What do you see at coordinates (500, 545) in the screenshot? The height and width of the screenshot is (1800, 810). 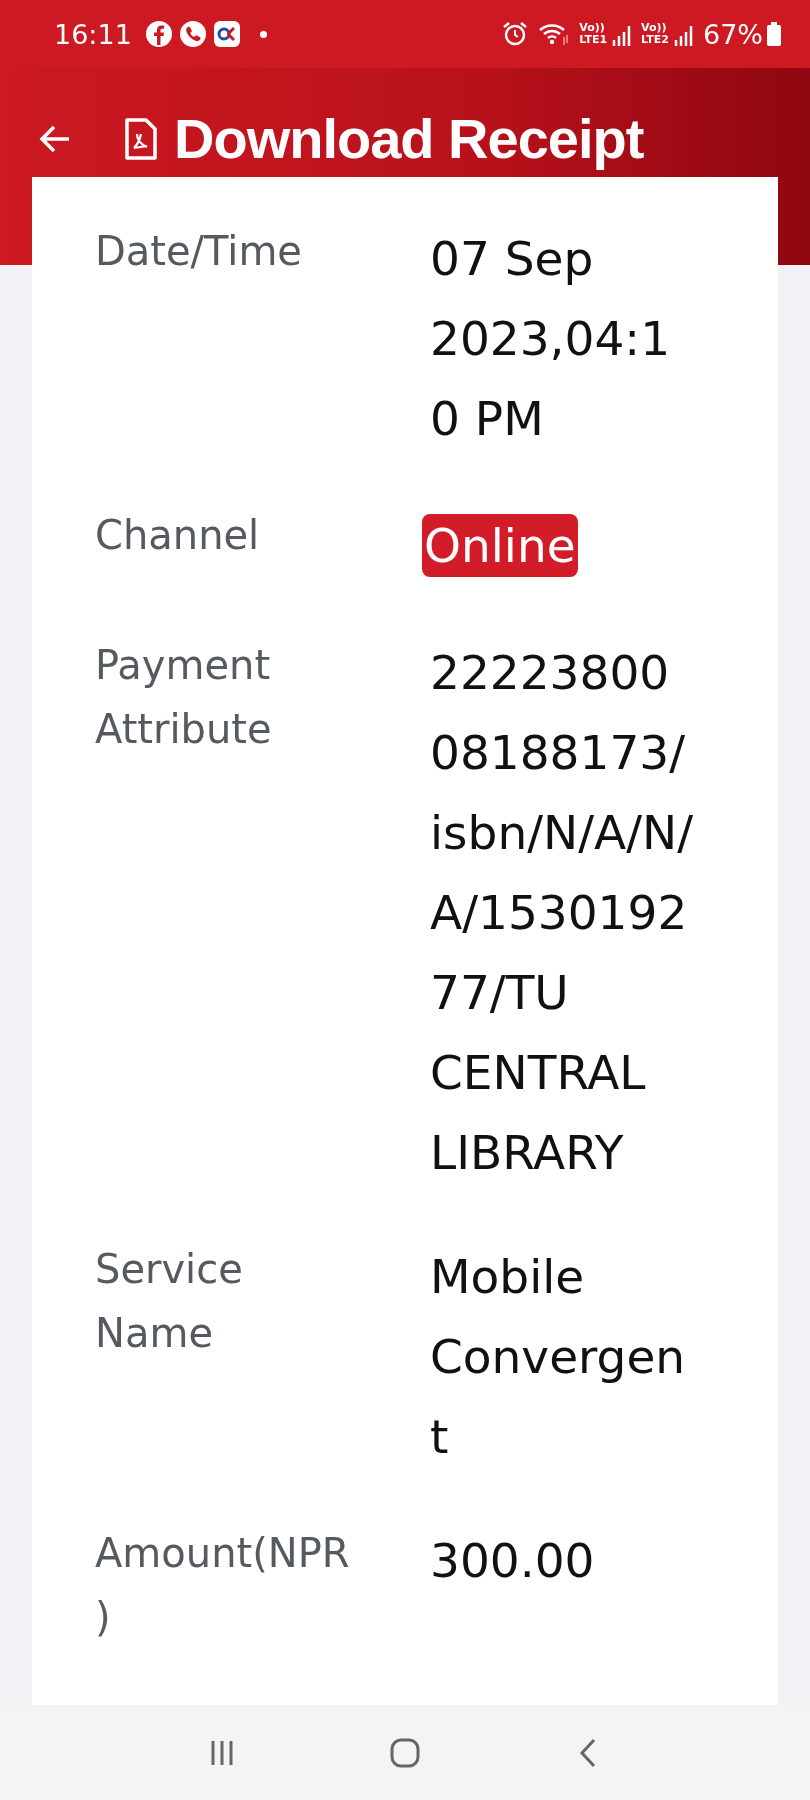 I see `channel-badge: Online` at bounding box center [500, 545].